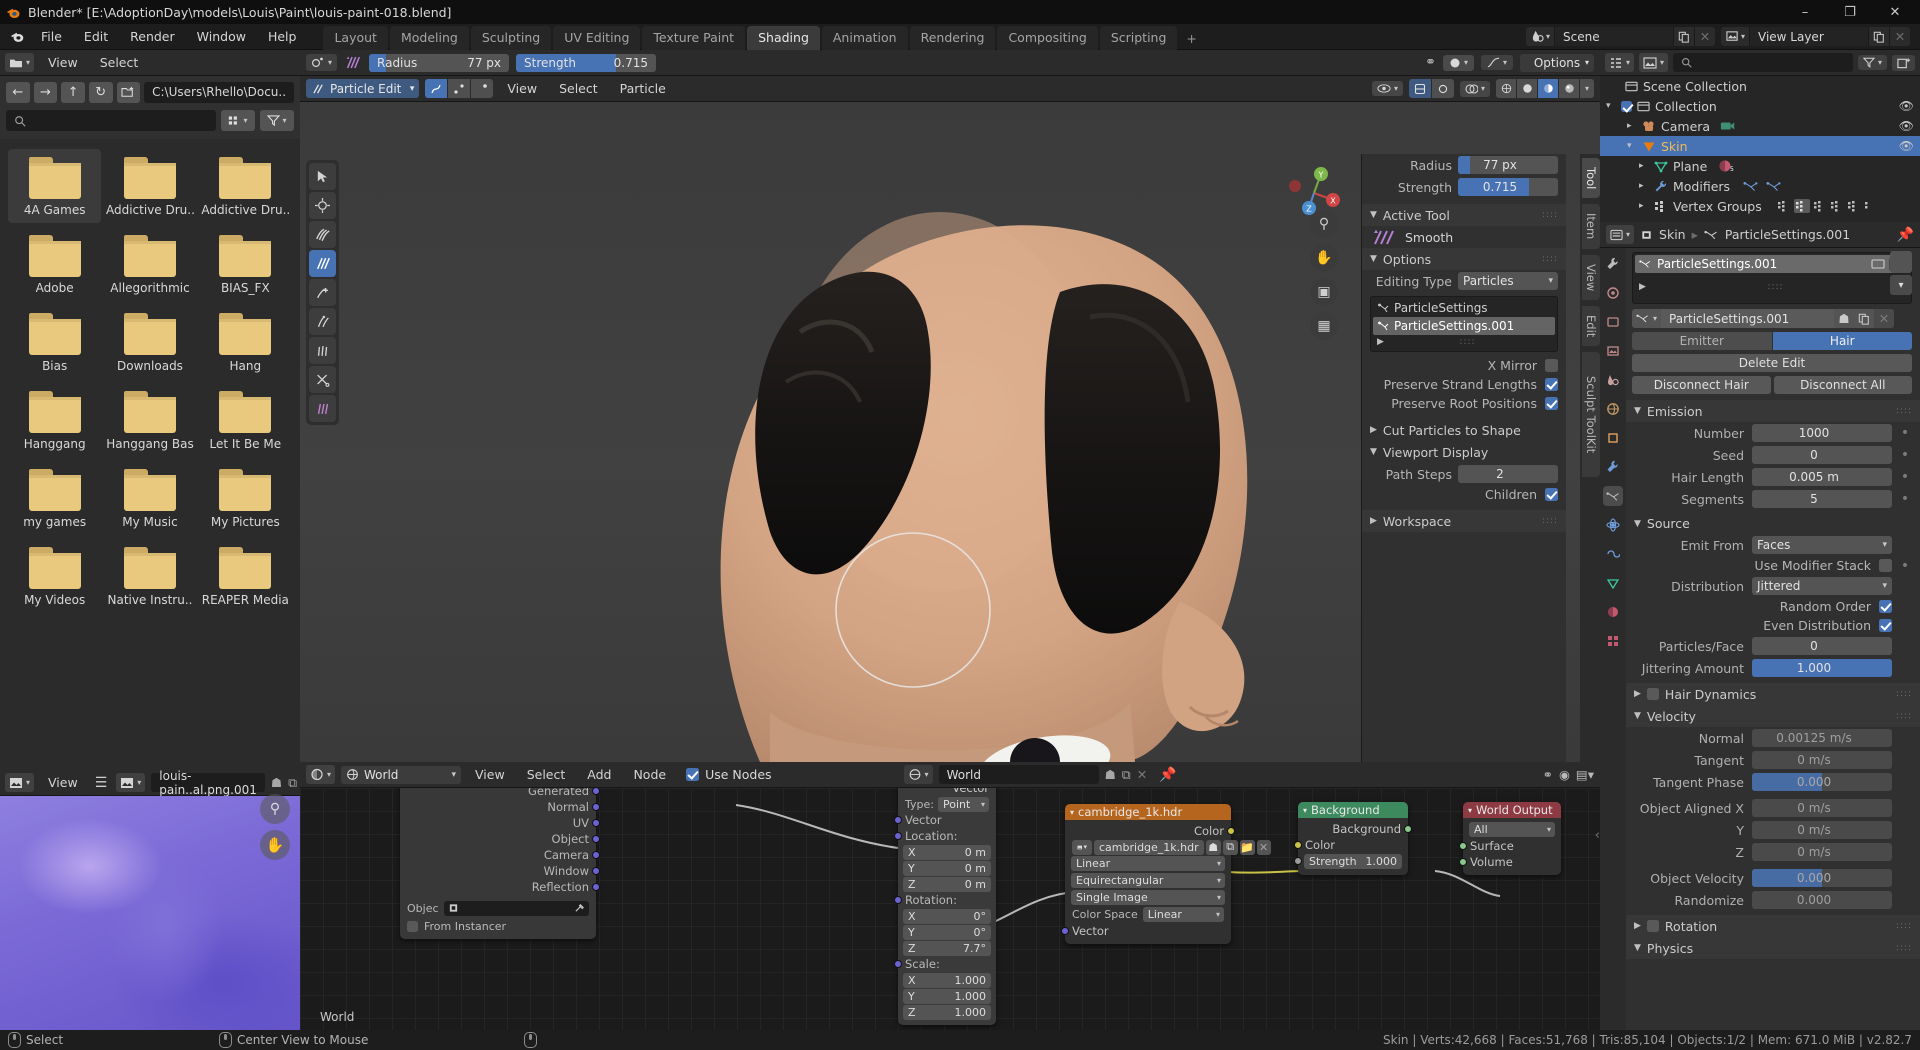  Describe the element at coordinates (1324, 326) in the screenshot. I see `ortho-persp-gizmo-icon: ▦` at that location.